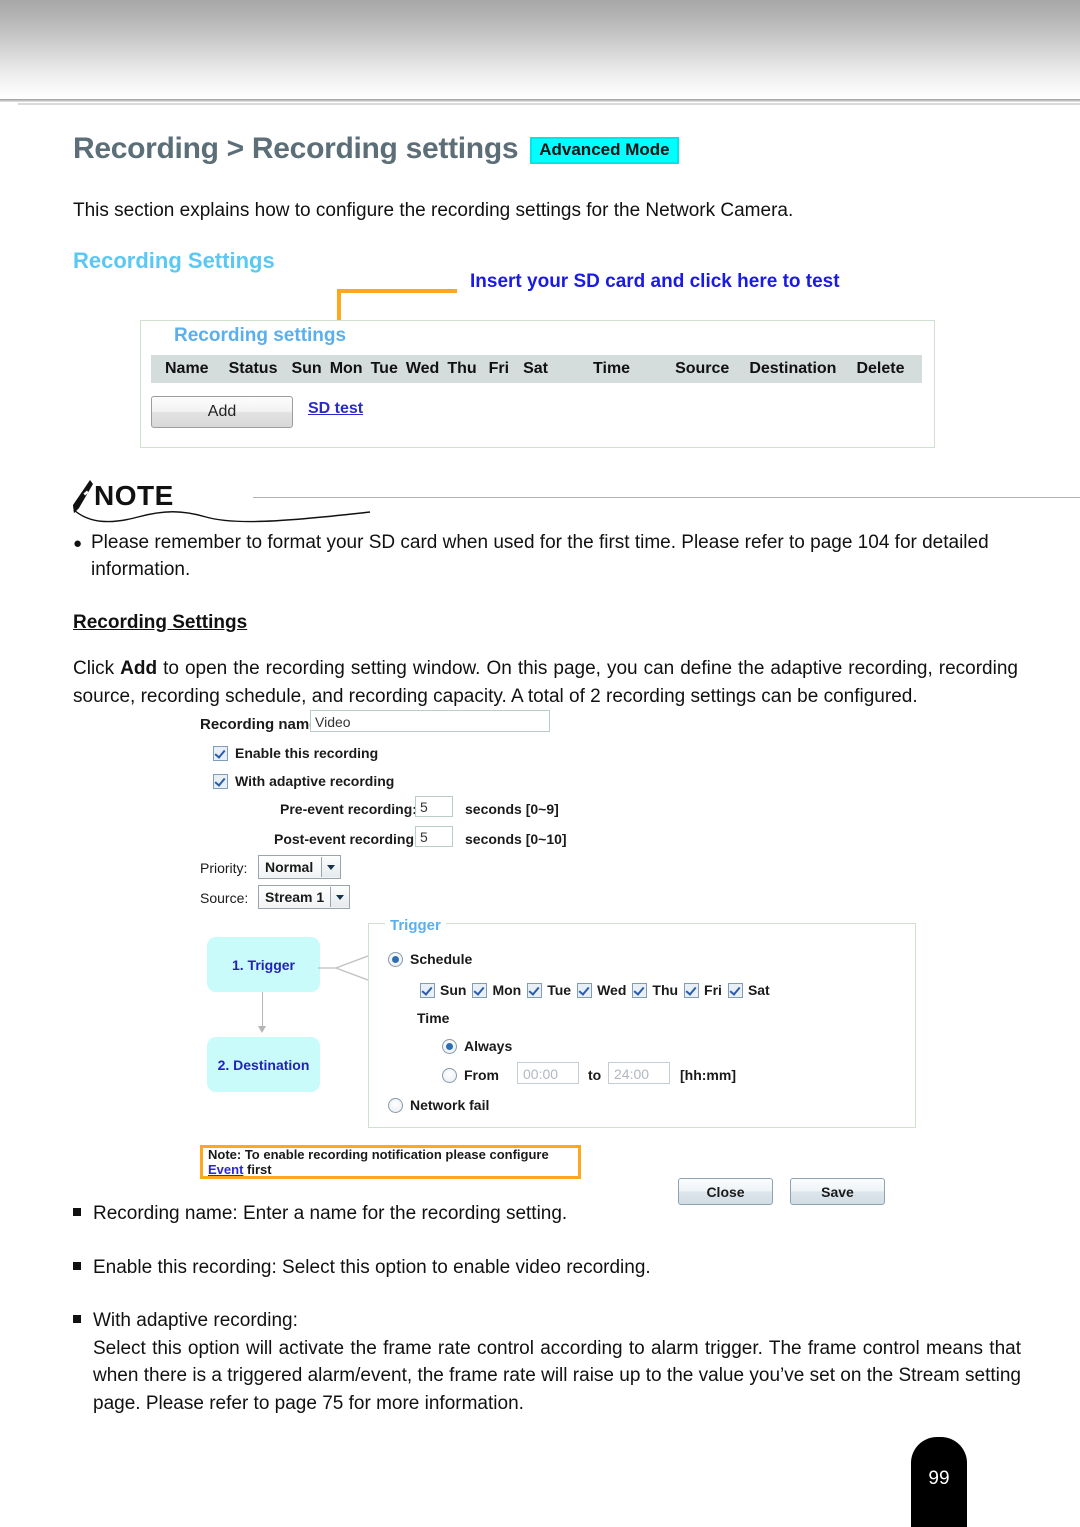 The image size is (1080, 1527). What do you see at coordinates (434, 836) in the screenshot?
I see `post-event-input: 5` at bounding box center [434, 836].